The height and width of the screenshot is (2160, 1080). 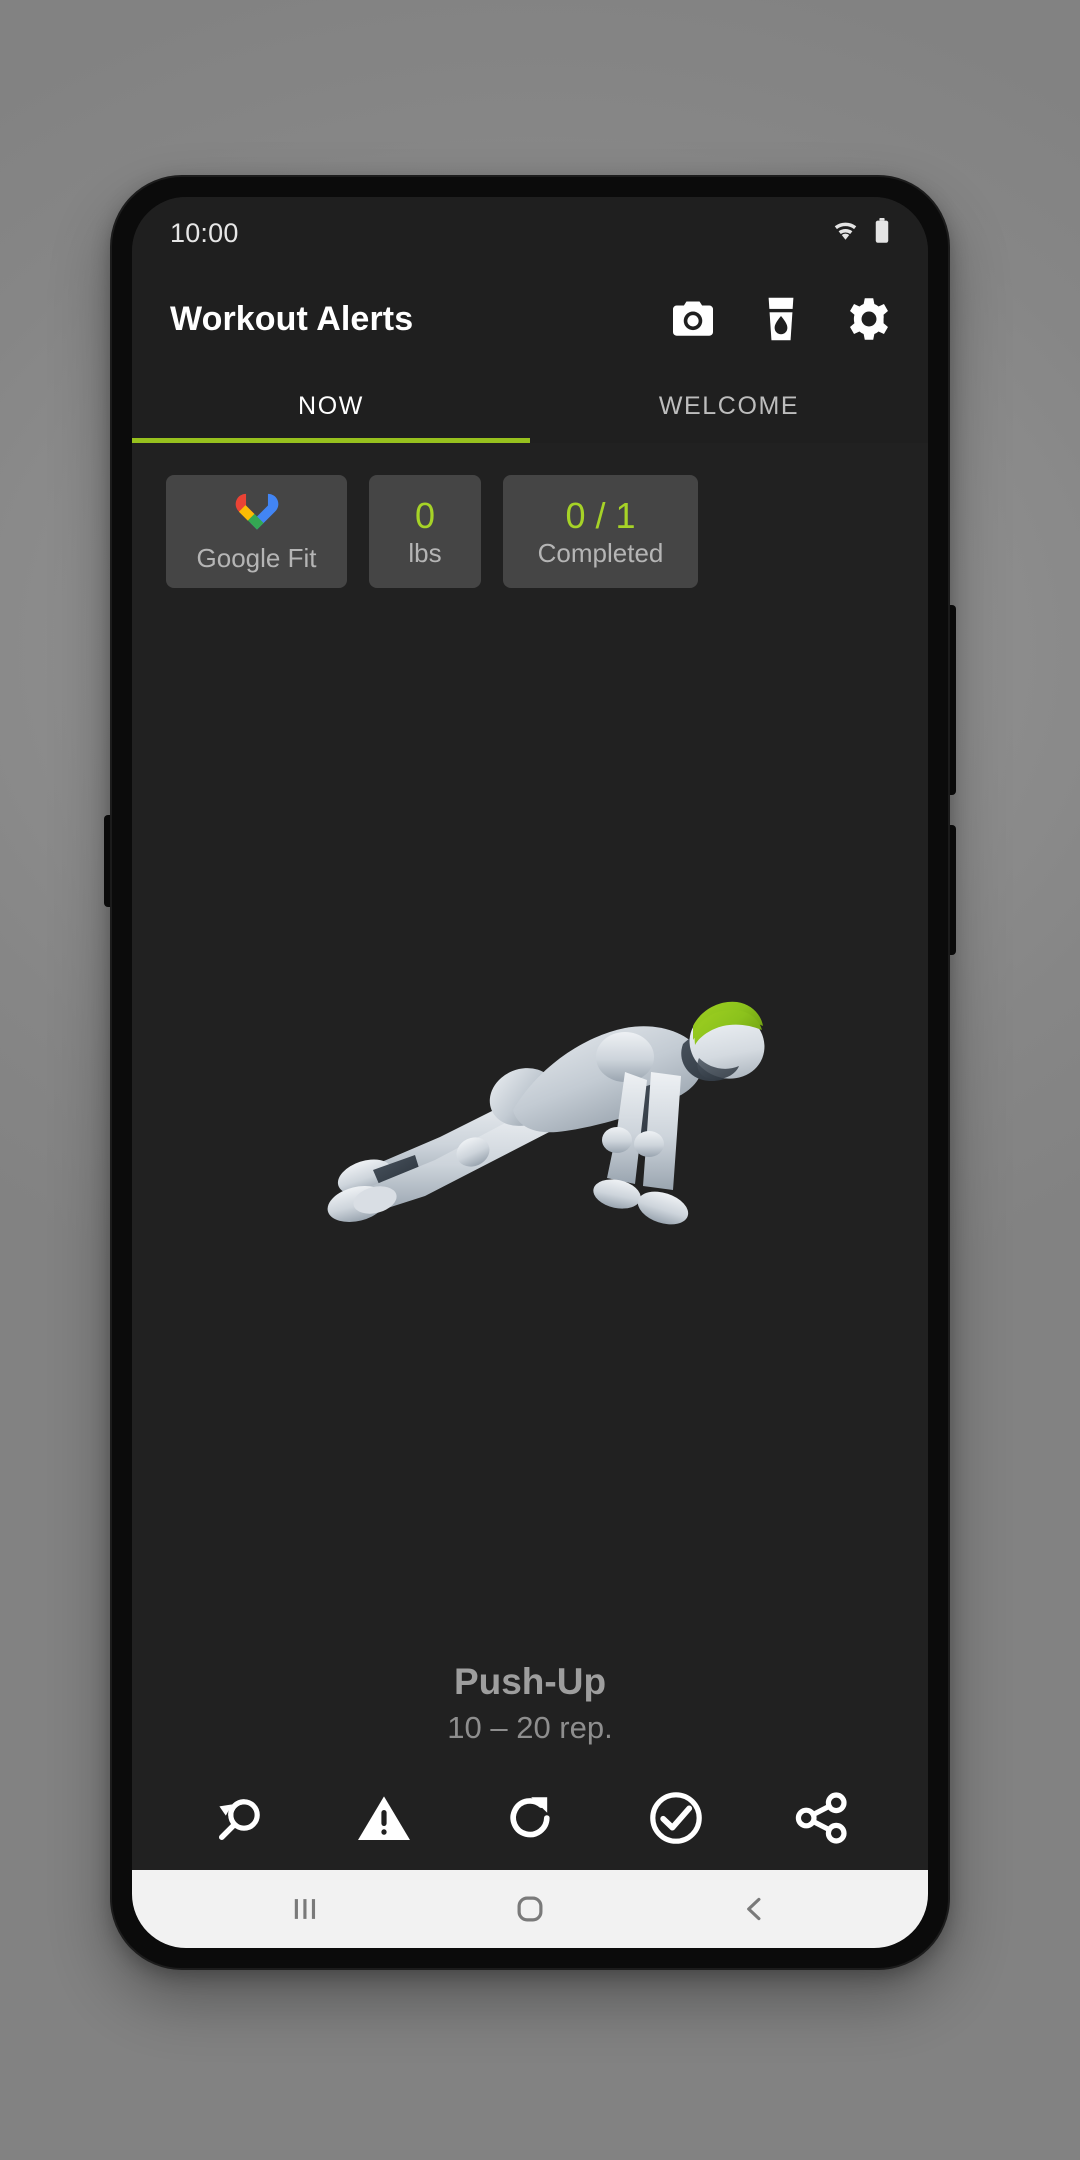 I want to click on recents-icon, so click(x=305, y=1909).